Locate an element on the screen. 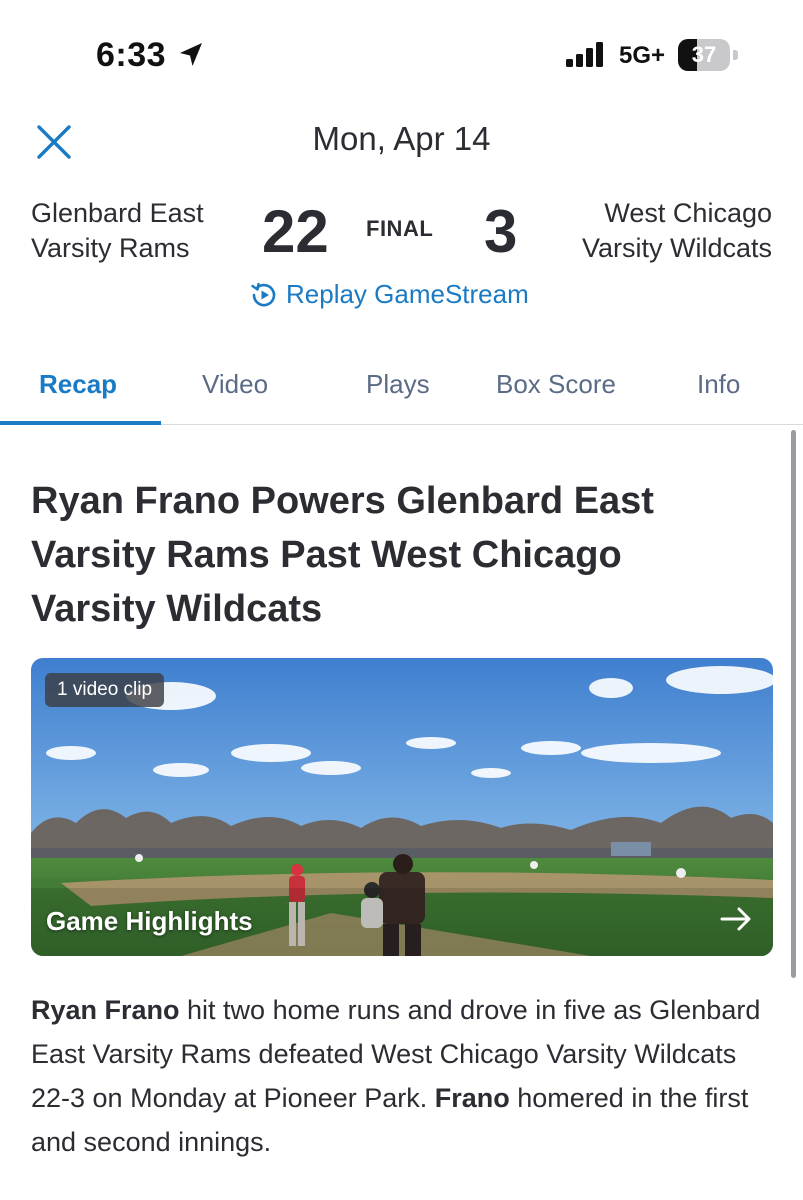 This screenshot has height=1200, width=803. tab-info: Info is located at coordinates (718, 384).